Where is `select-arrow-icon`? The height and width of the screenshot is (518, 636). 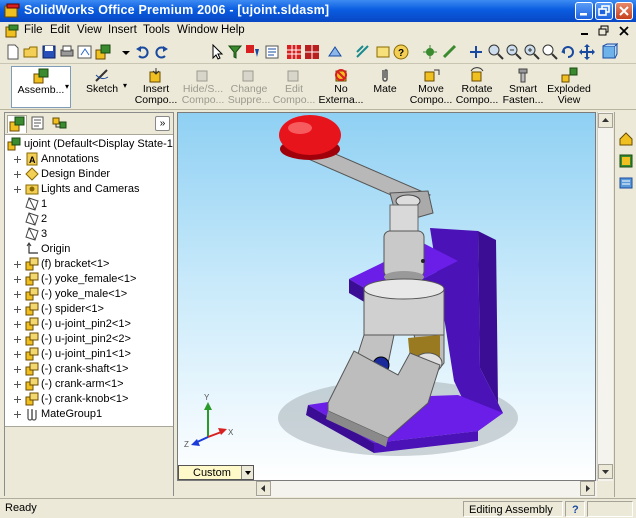 select-arrow-icon is located at coordinates (217, 52).